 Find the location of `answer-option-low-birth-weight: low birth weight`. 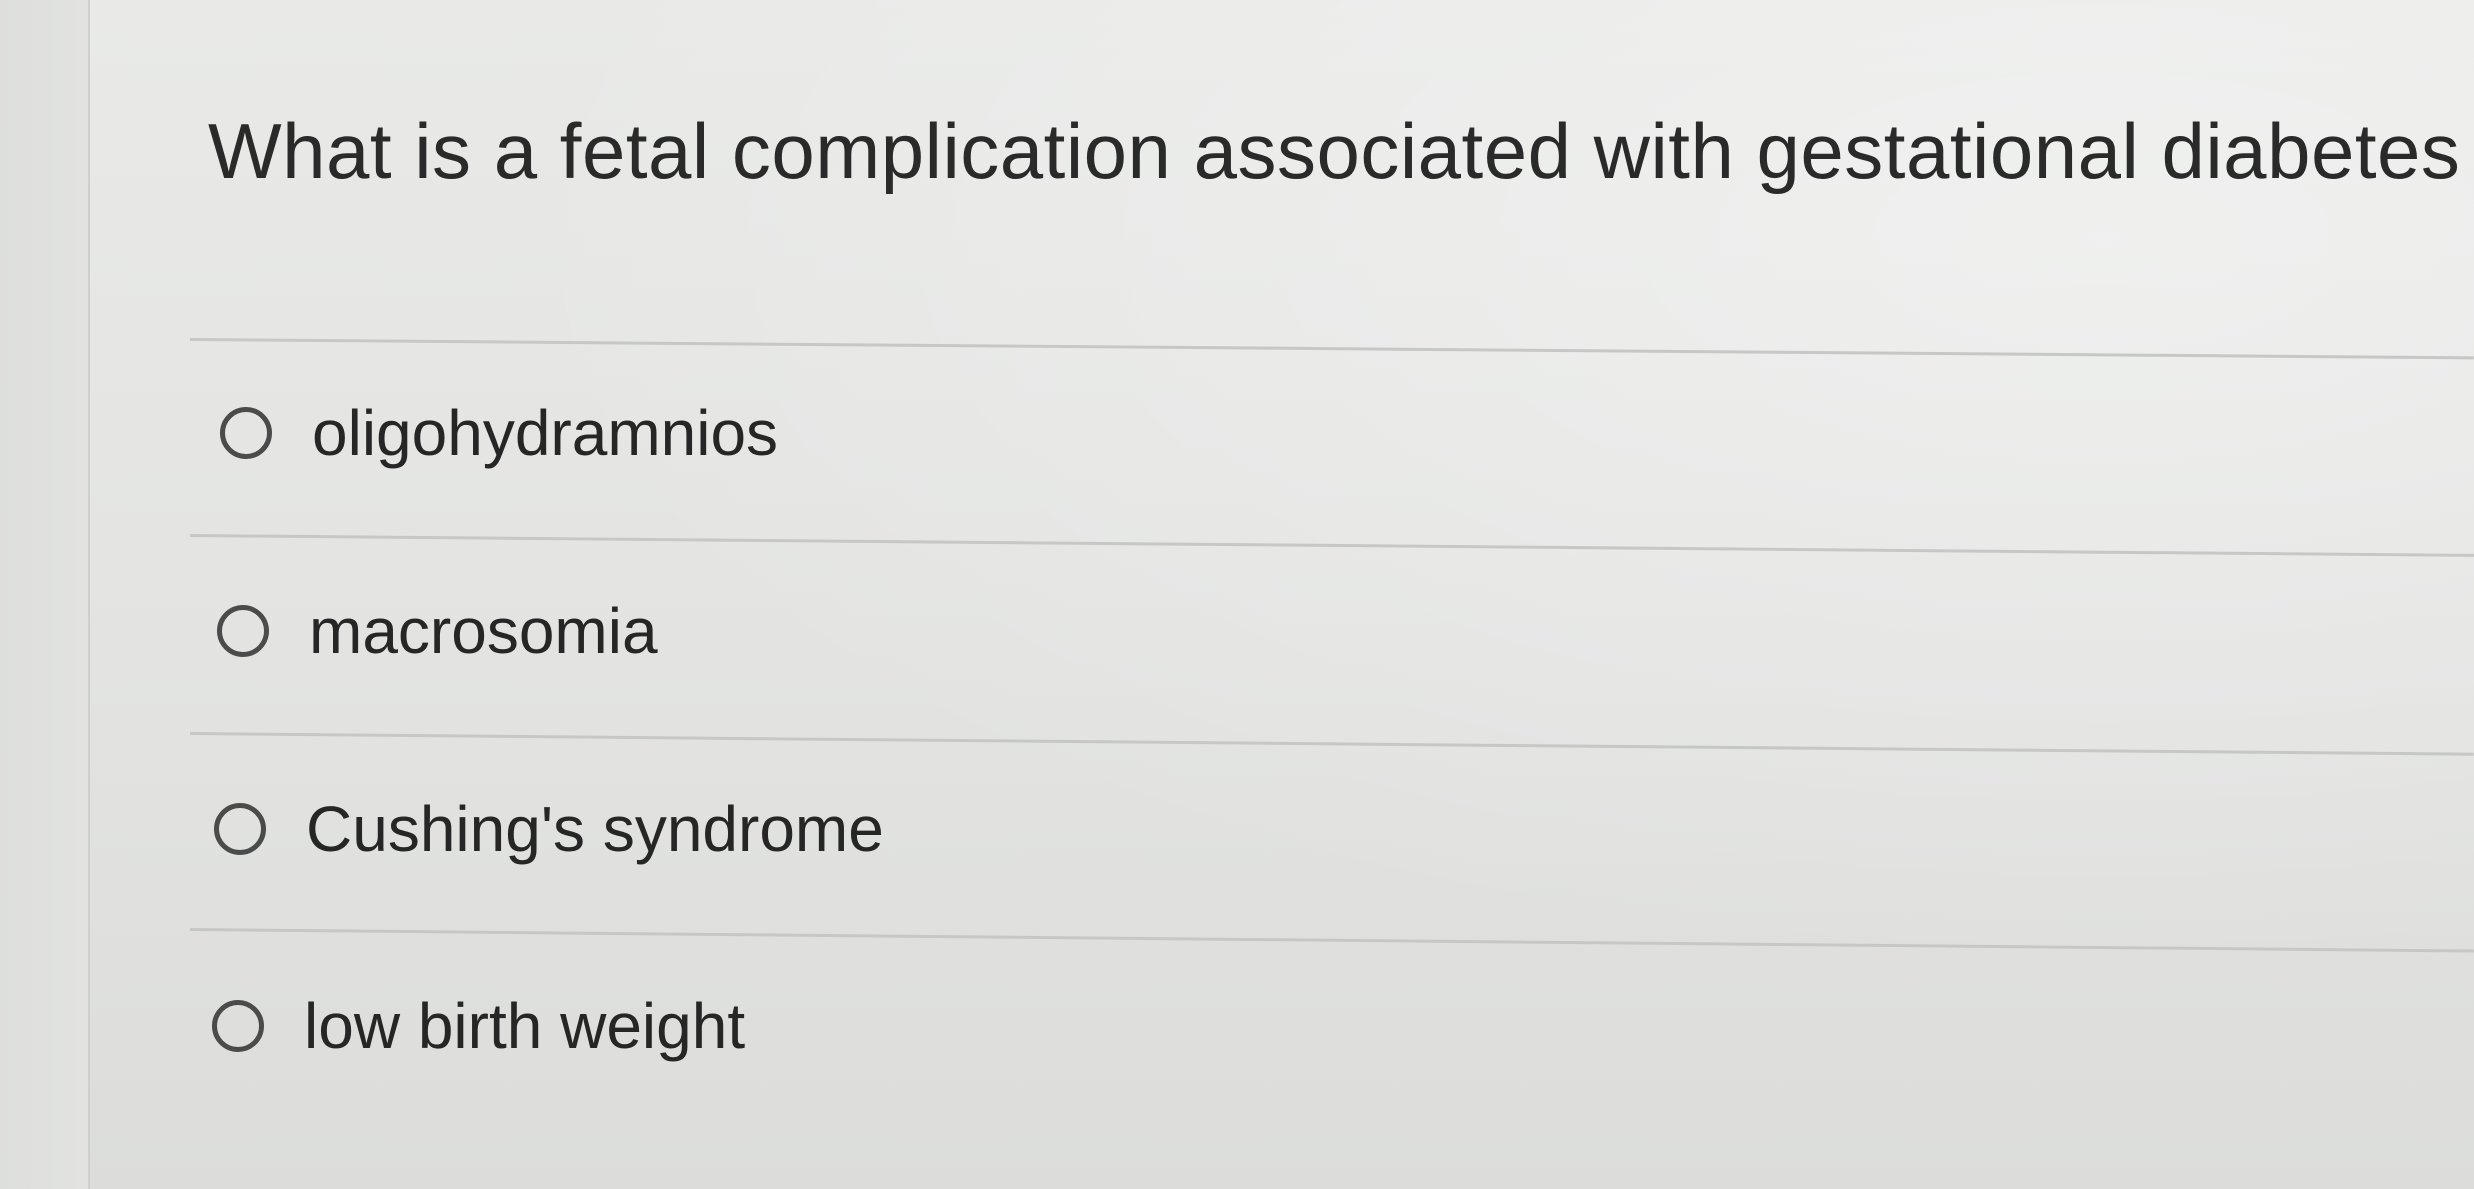

answer-option-low-birth-weight: low birth weight is located at coordinates (478, 1026).